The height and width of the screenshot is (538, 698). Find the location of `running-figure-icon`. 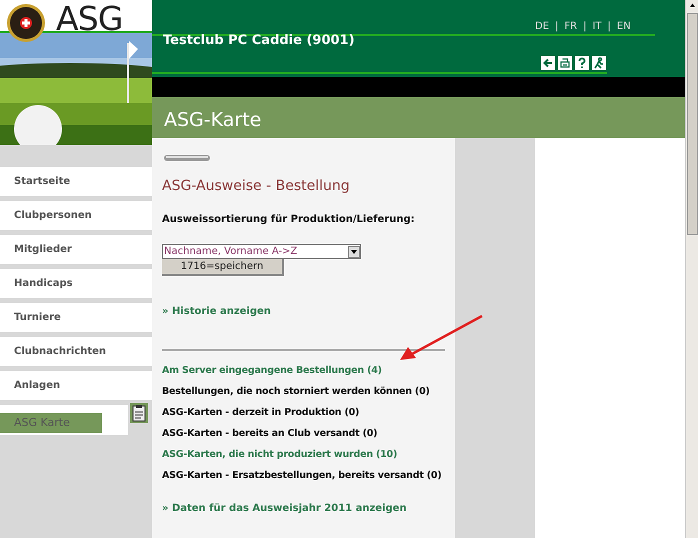

running-figure-icon is located at coordinates (599, 63).